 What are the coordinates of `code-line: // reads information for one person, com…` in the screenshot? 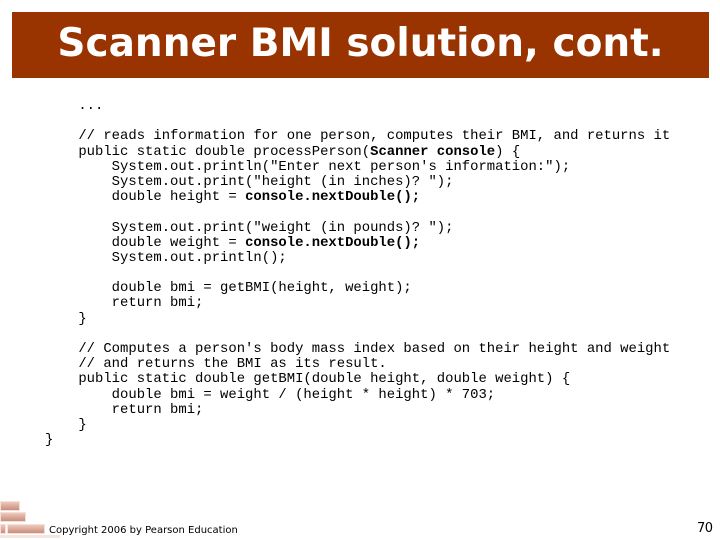 It's located at (357, 136).